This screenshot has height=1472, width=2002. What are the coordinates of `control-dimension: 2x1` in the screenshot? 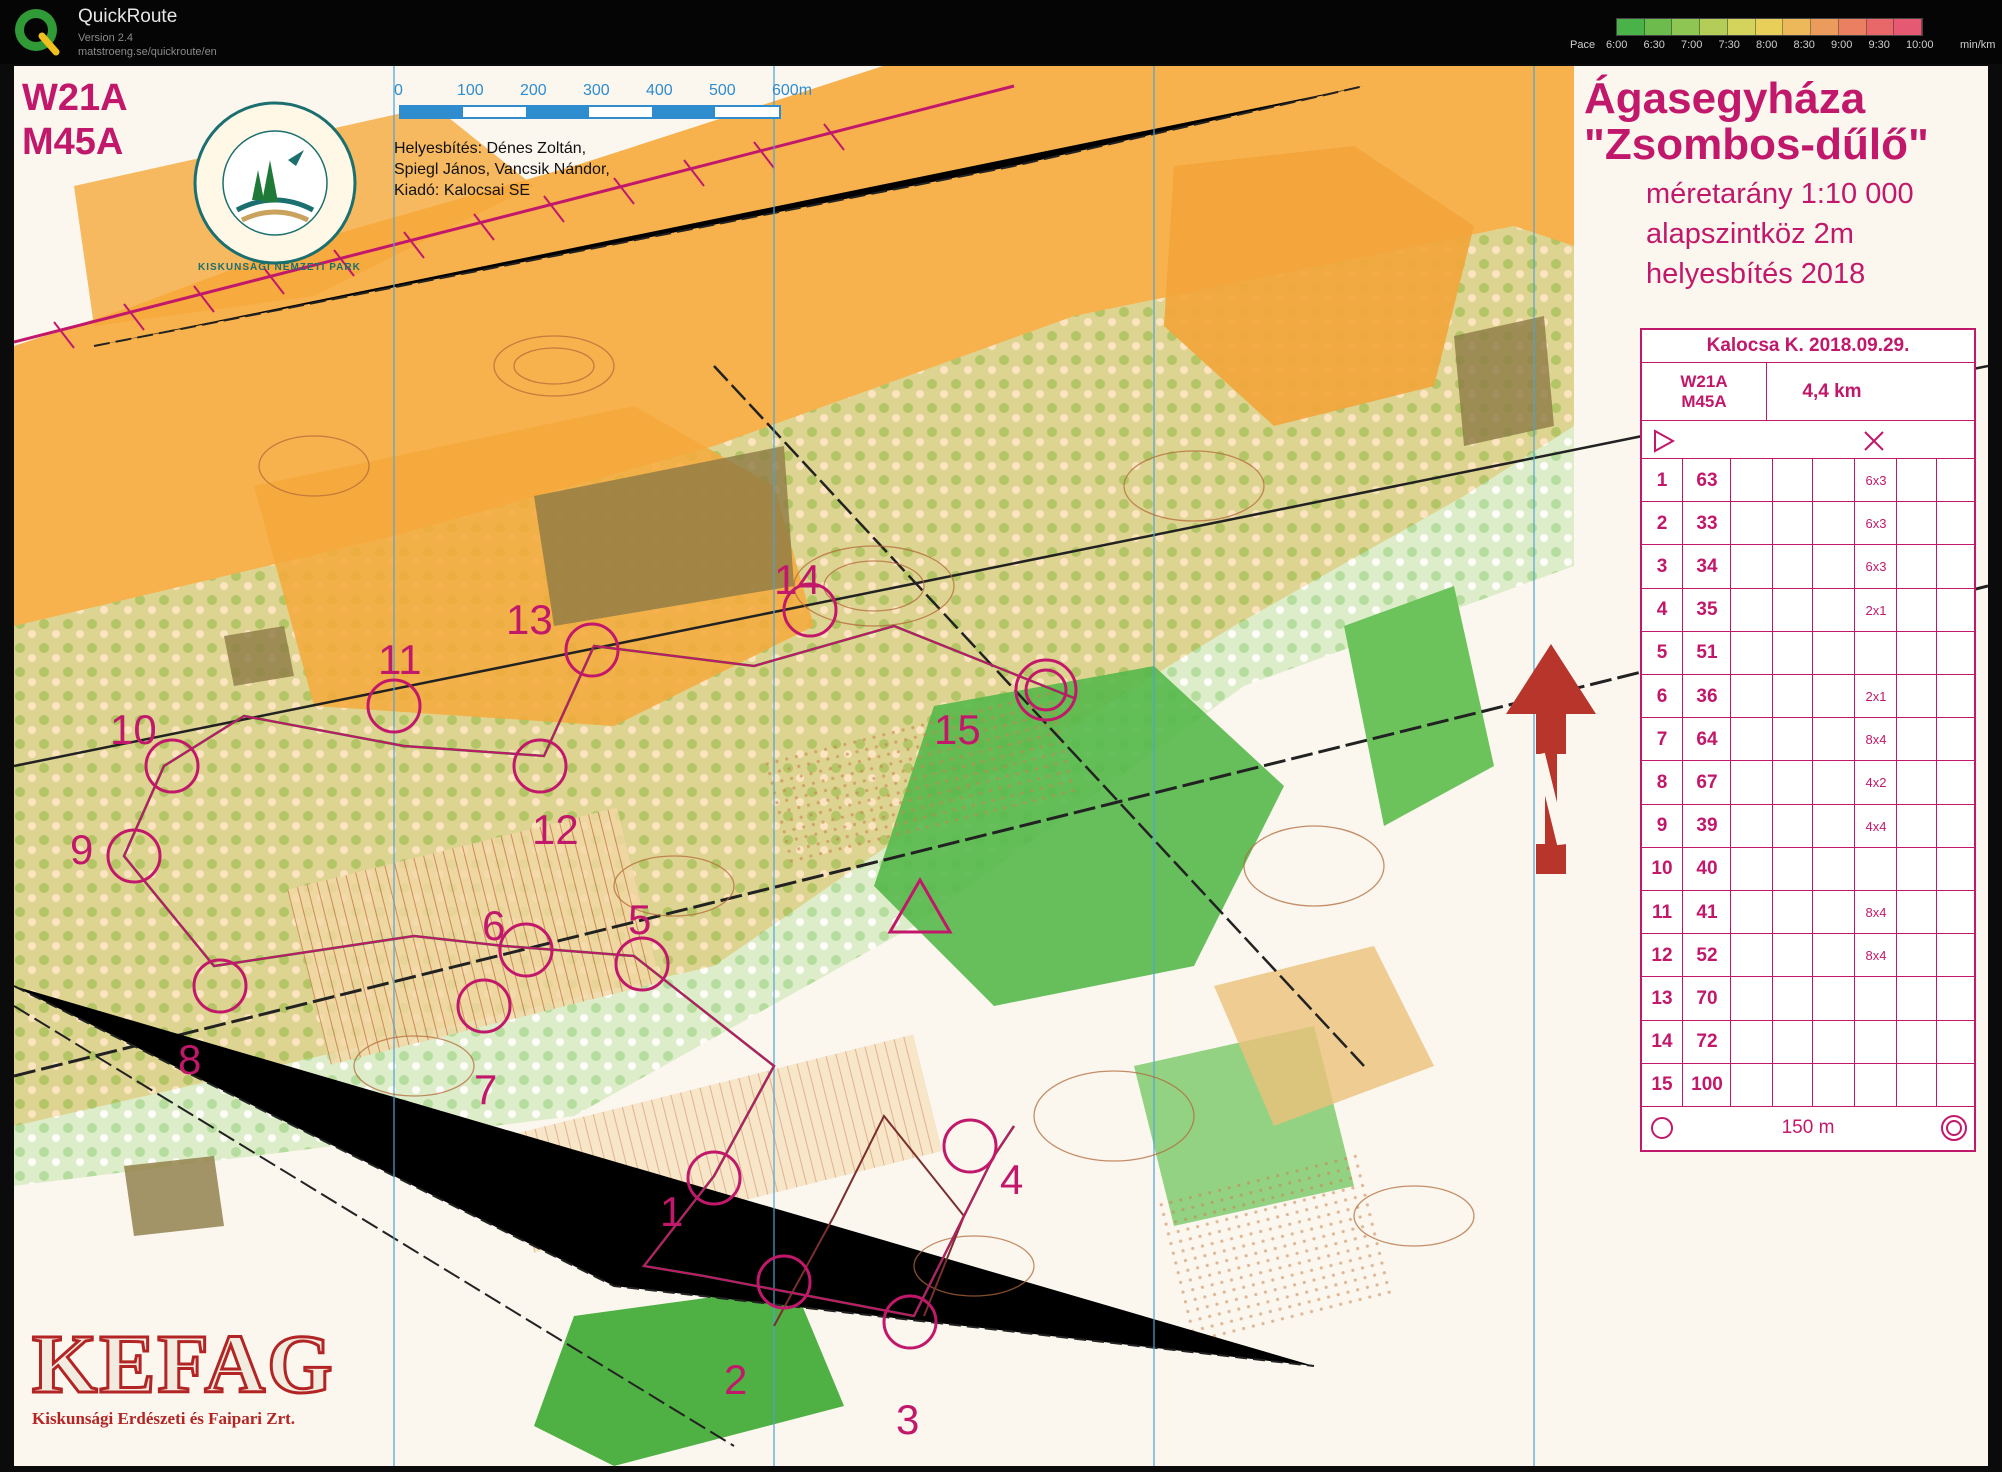 It's located at (1875, 610).